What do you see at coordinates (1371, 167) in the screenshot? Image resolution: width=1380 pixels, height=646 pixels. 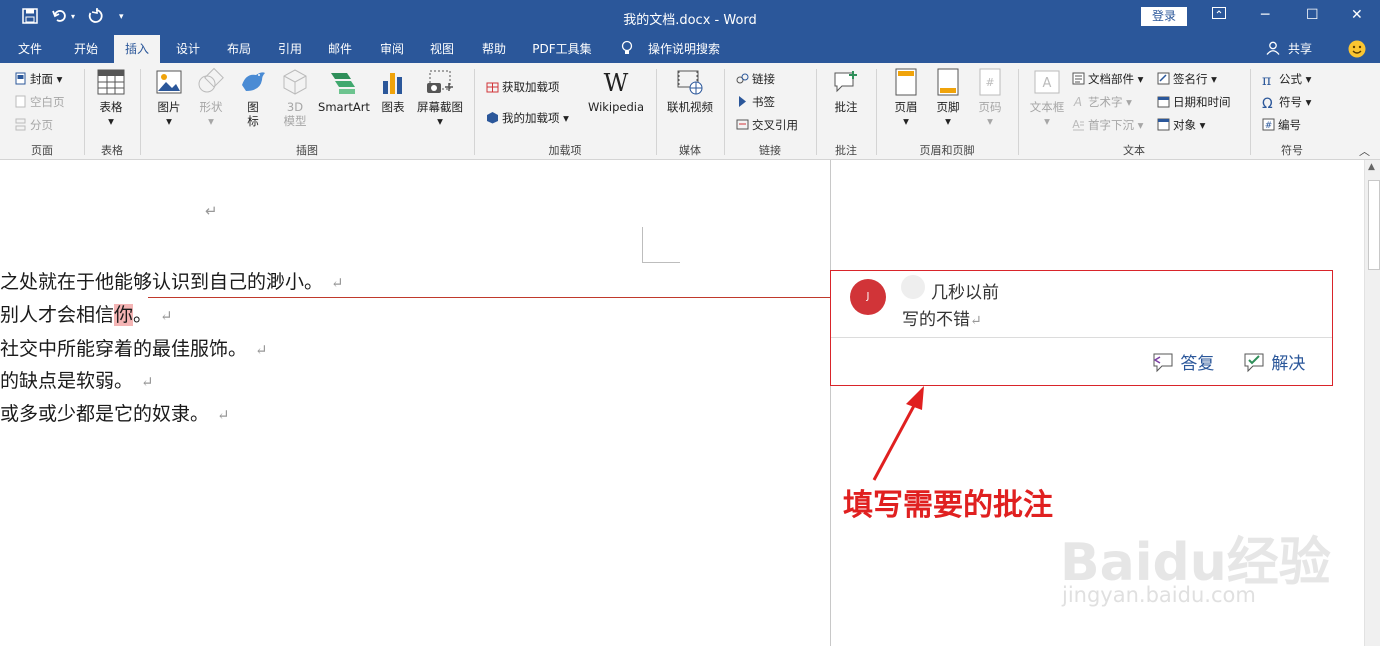 I see `scroll-up-icon: ▲` at bounding box center [1371, 167].